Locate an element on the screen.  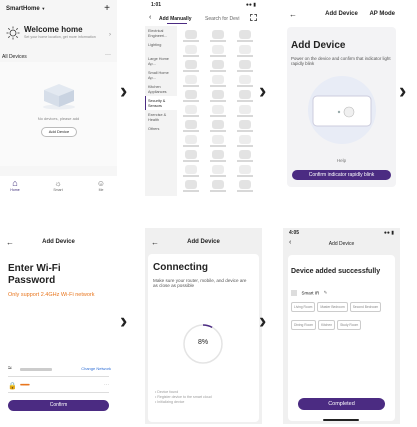
chevron-right-icon: › is located at coordinates (110, 35).